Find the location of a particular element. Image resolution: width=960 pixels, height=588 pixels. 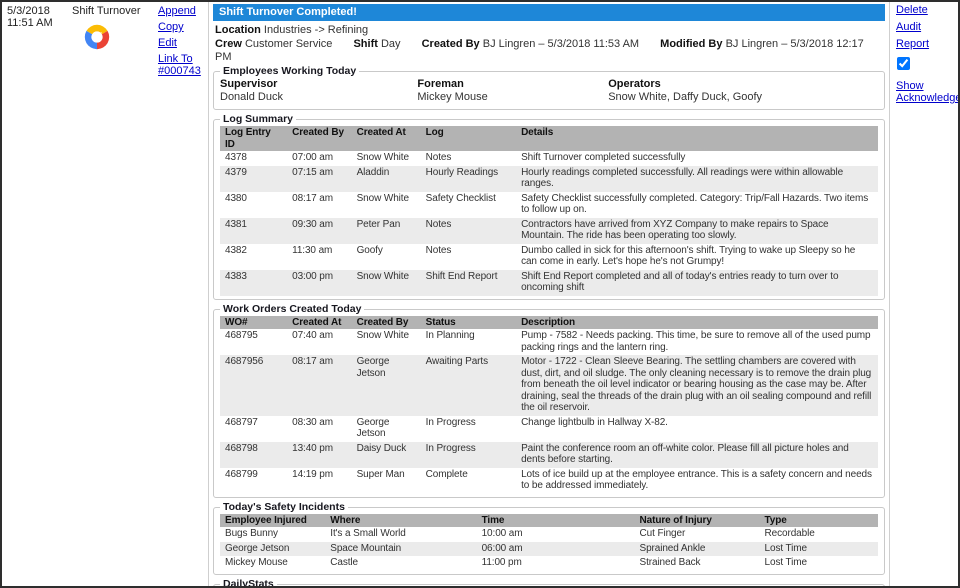

table-cell: Super Man is located at coordinates (380, 474).